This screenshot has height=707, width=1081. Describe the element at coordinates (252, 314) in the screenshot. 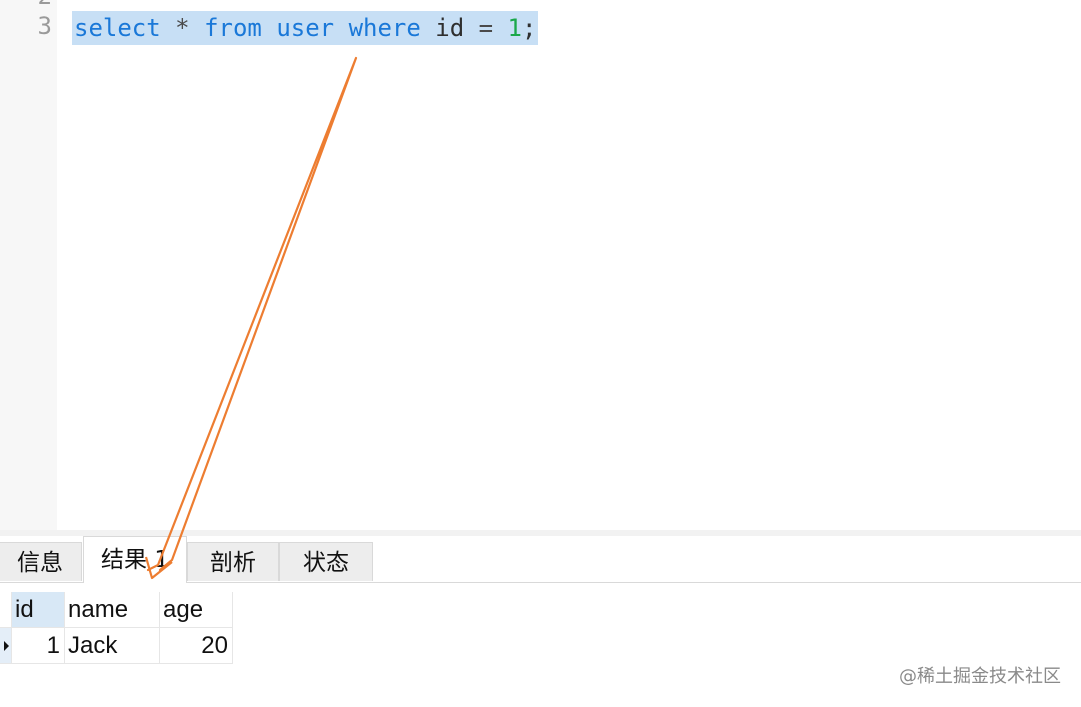

I see `arrow-shaft` at that location.